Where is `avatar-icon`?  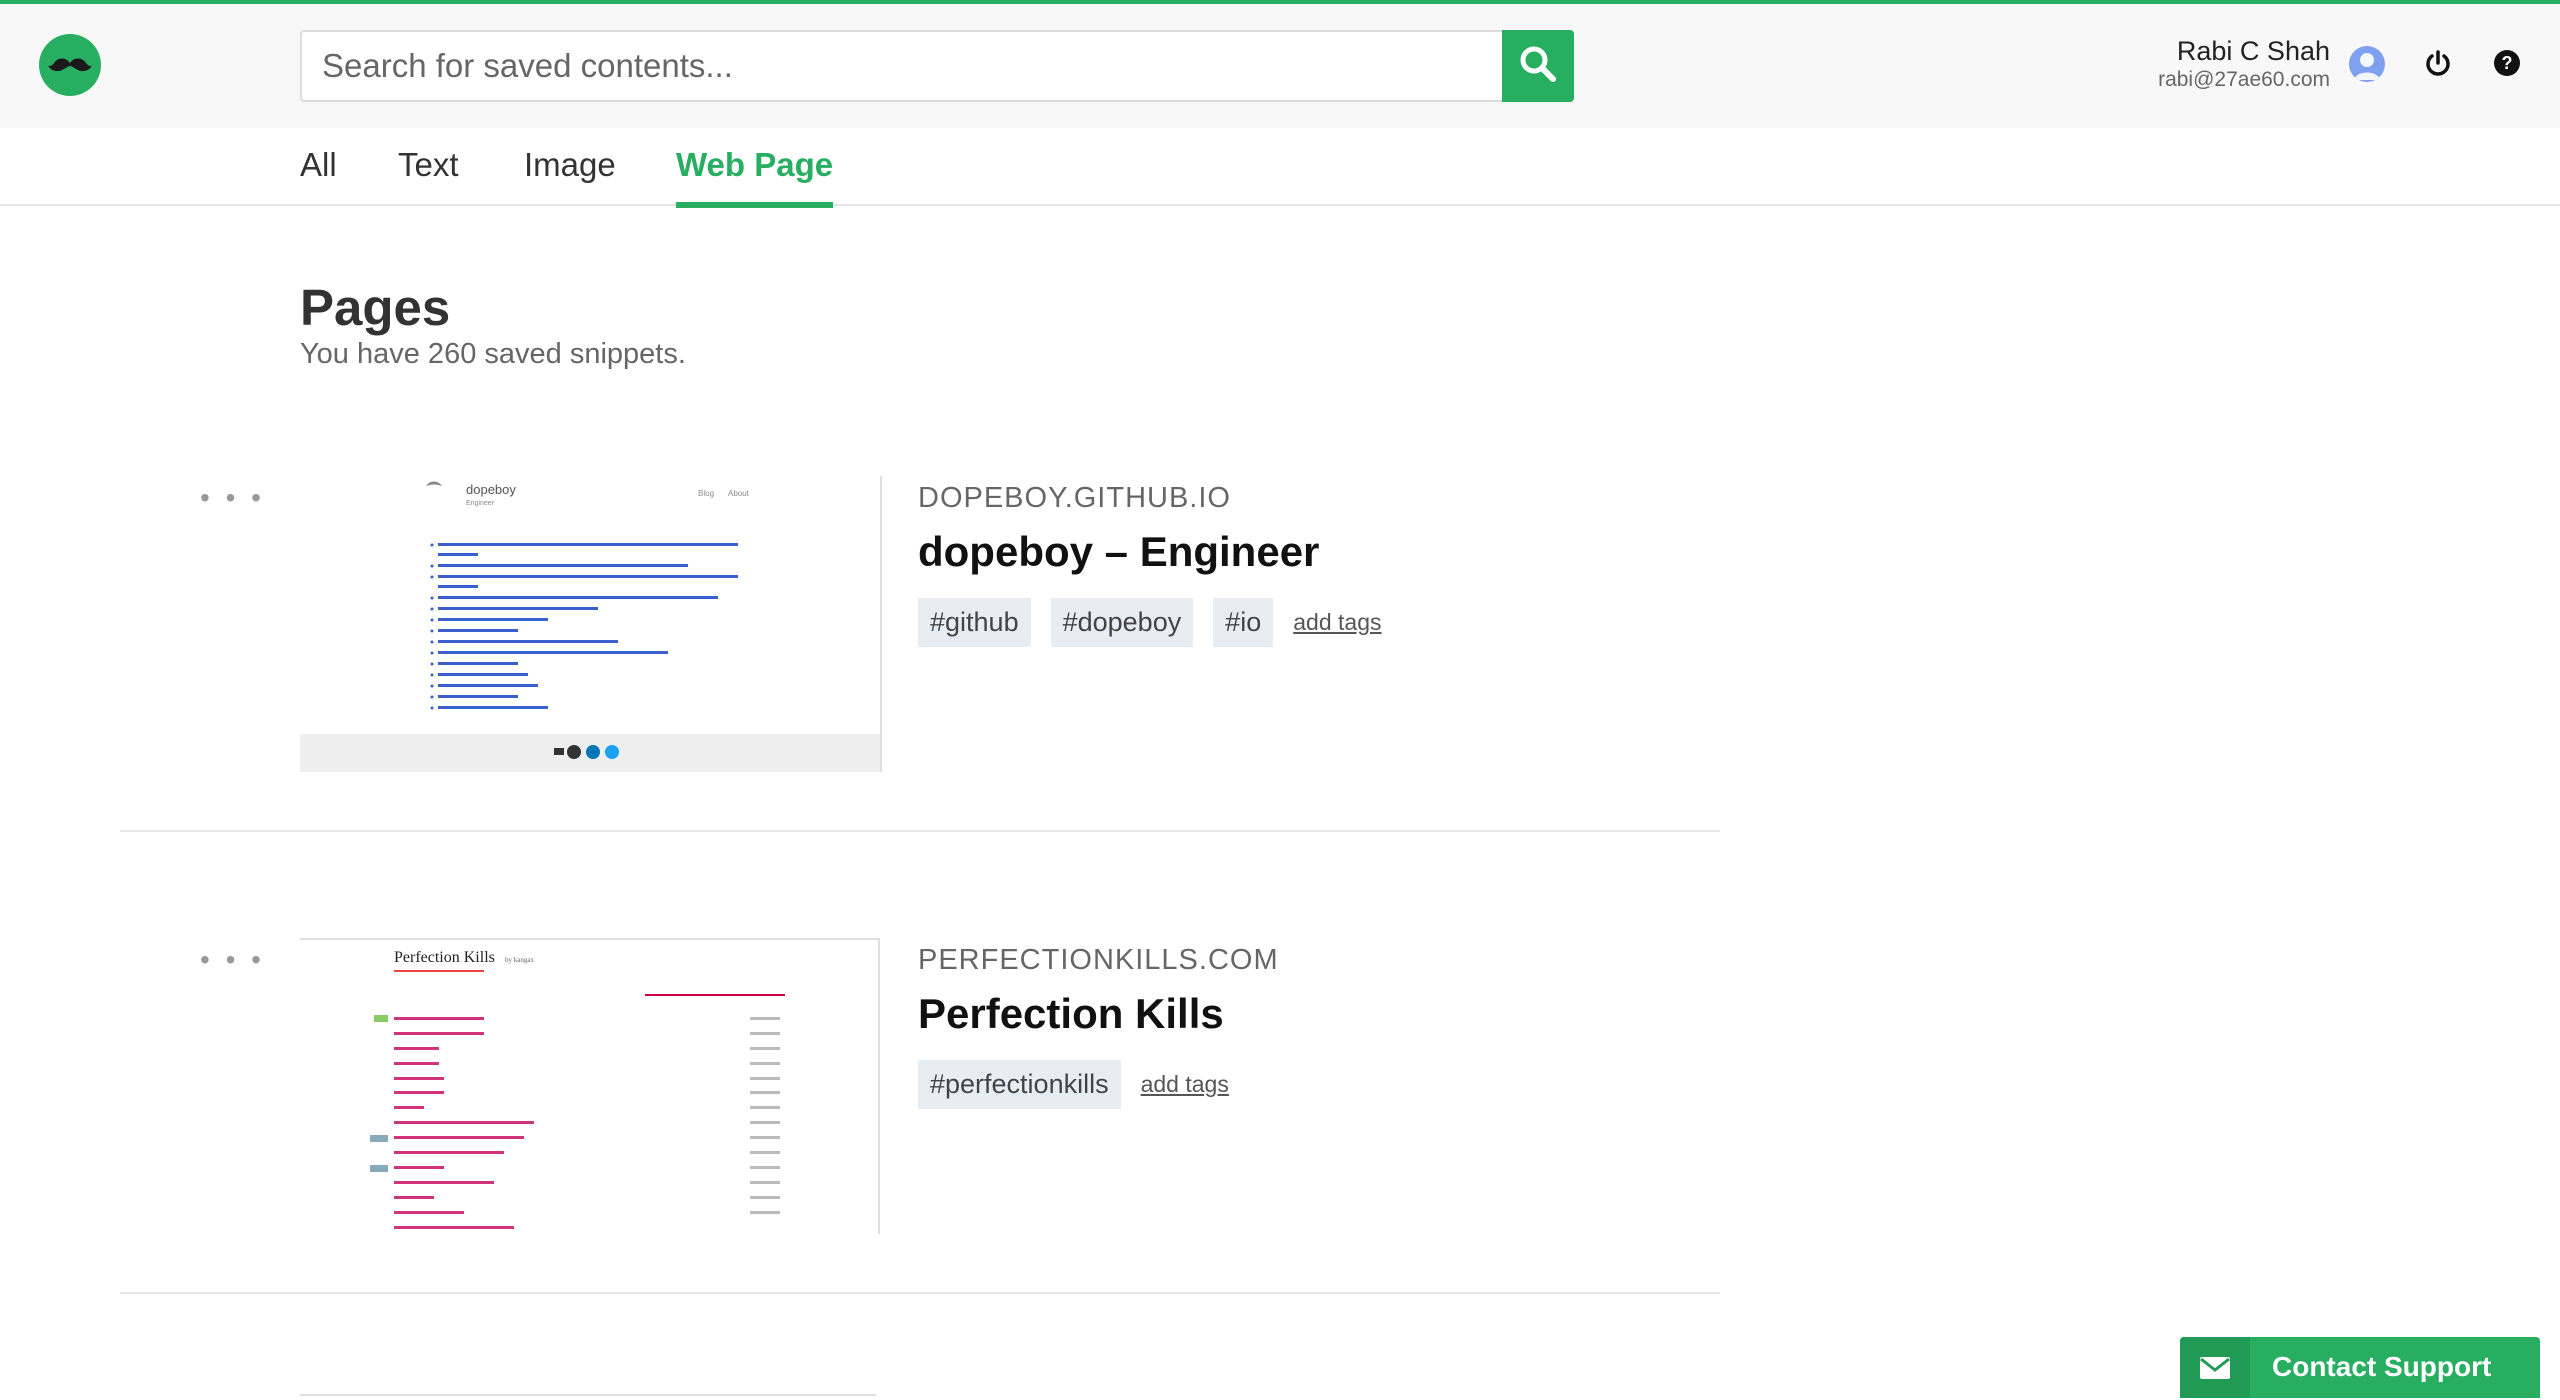 avatar-icon is located at coordinates (2367, 64).